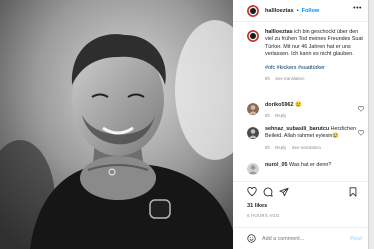  I want to click on heart-icon, so click(252, 192).